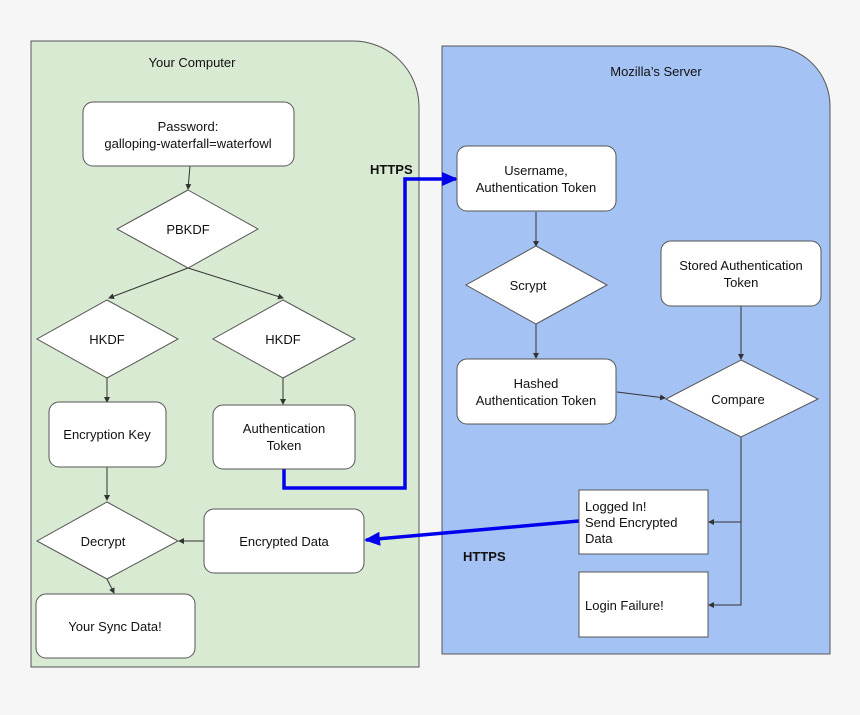  I want to click on node-encrypted-data: Encrypted Data, so click(284, 541).